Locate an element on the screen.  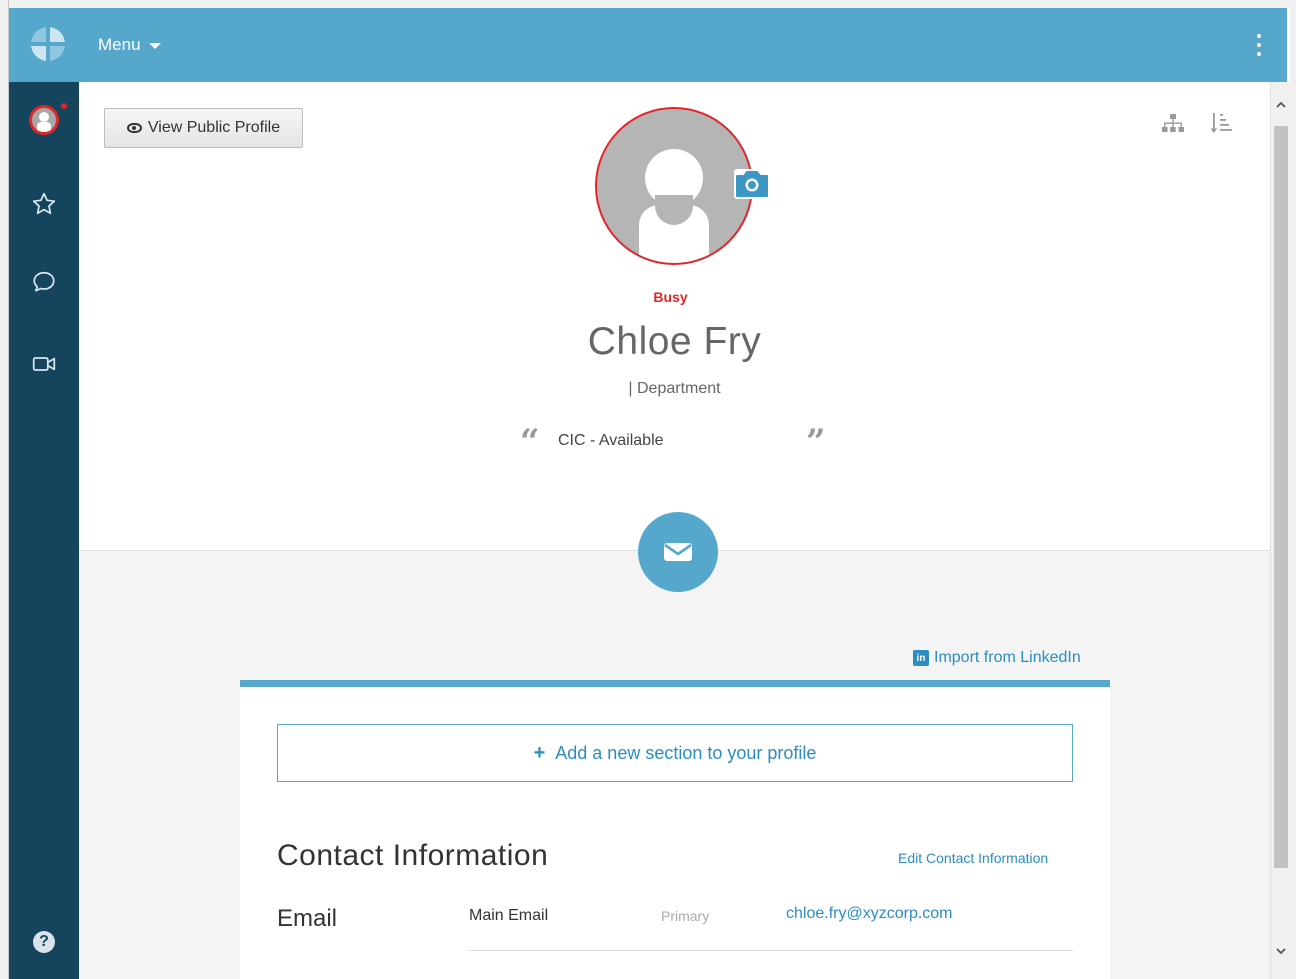
edit-contact-link: Edit Contact Information is located at coordinates (973, 858).